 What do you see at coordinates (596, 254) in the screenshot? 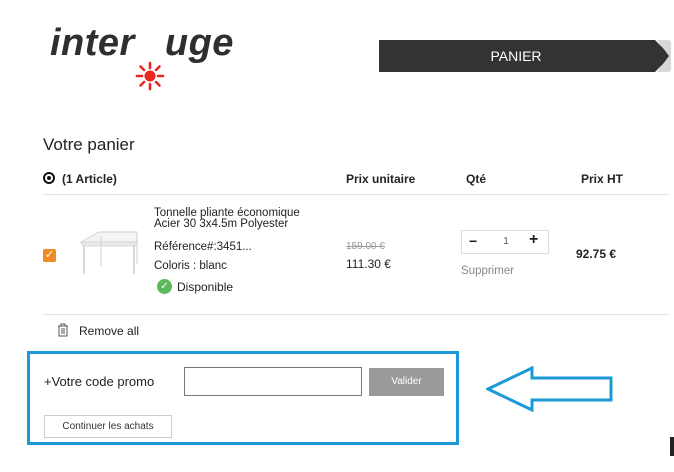
I see `line-total: 92.75 €` at bounding box center [596, 254].